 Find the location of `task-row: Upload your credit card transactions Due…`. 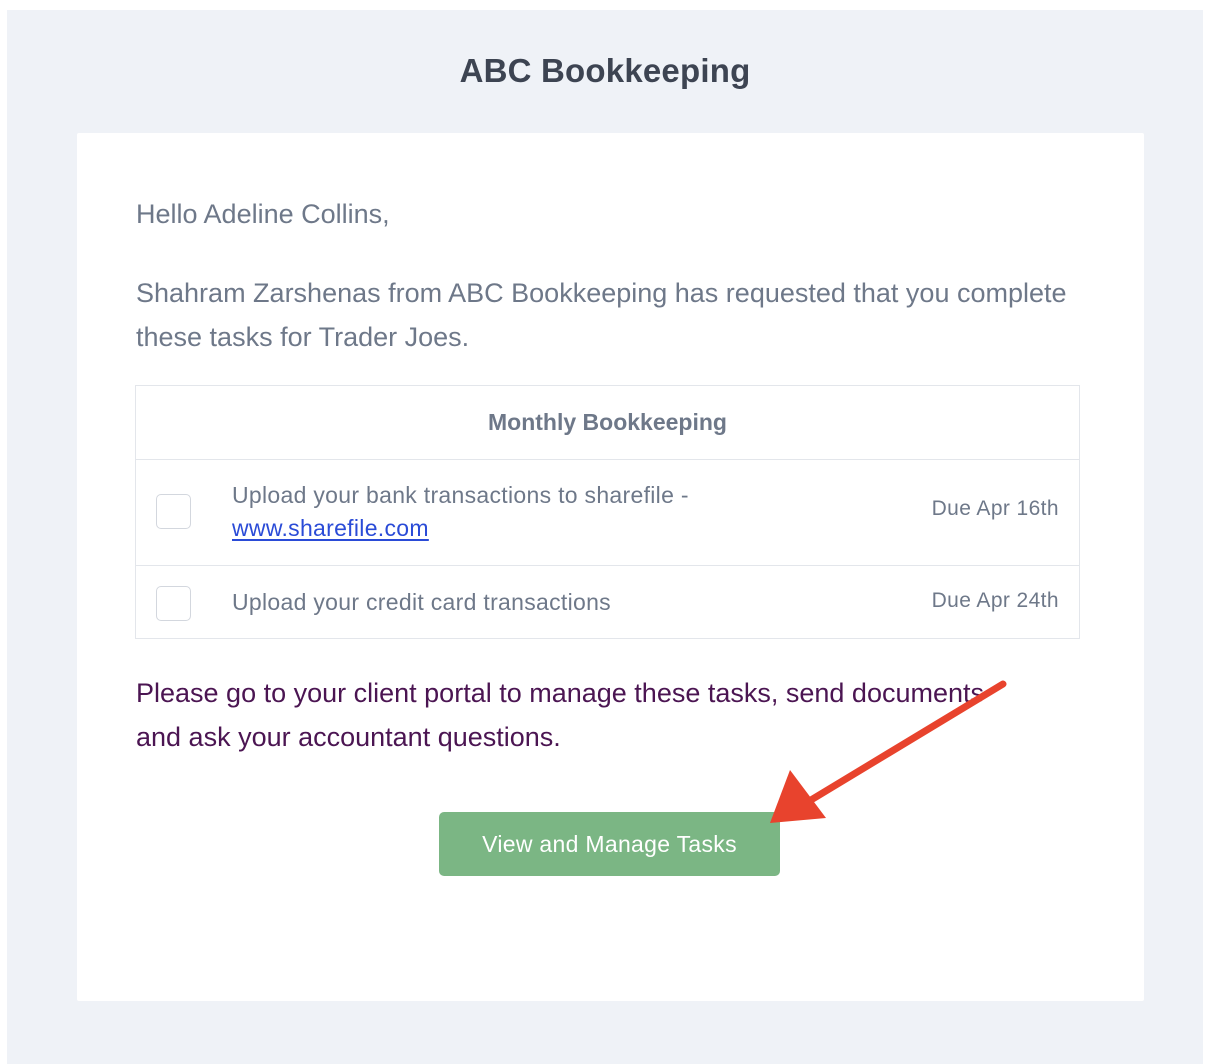

task-row: Upload your credit card transactions Due… is located at coordinates (607, 602).